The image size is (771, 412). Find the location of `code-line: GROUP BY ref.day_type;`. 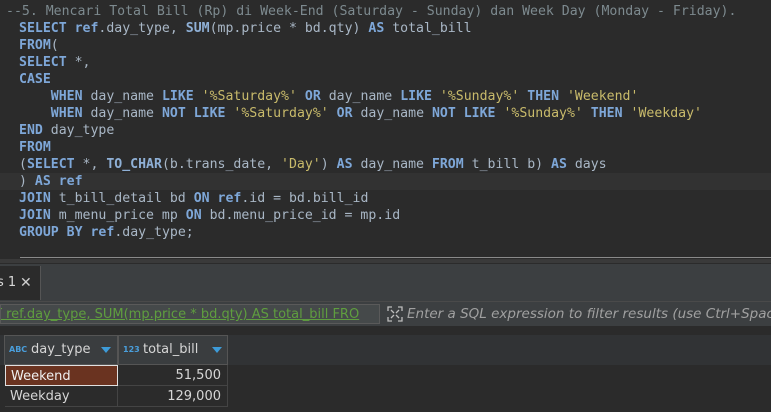

code-line: GROUP BY ref.day_type; is located at coordinates (385, 232).